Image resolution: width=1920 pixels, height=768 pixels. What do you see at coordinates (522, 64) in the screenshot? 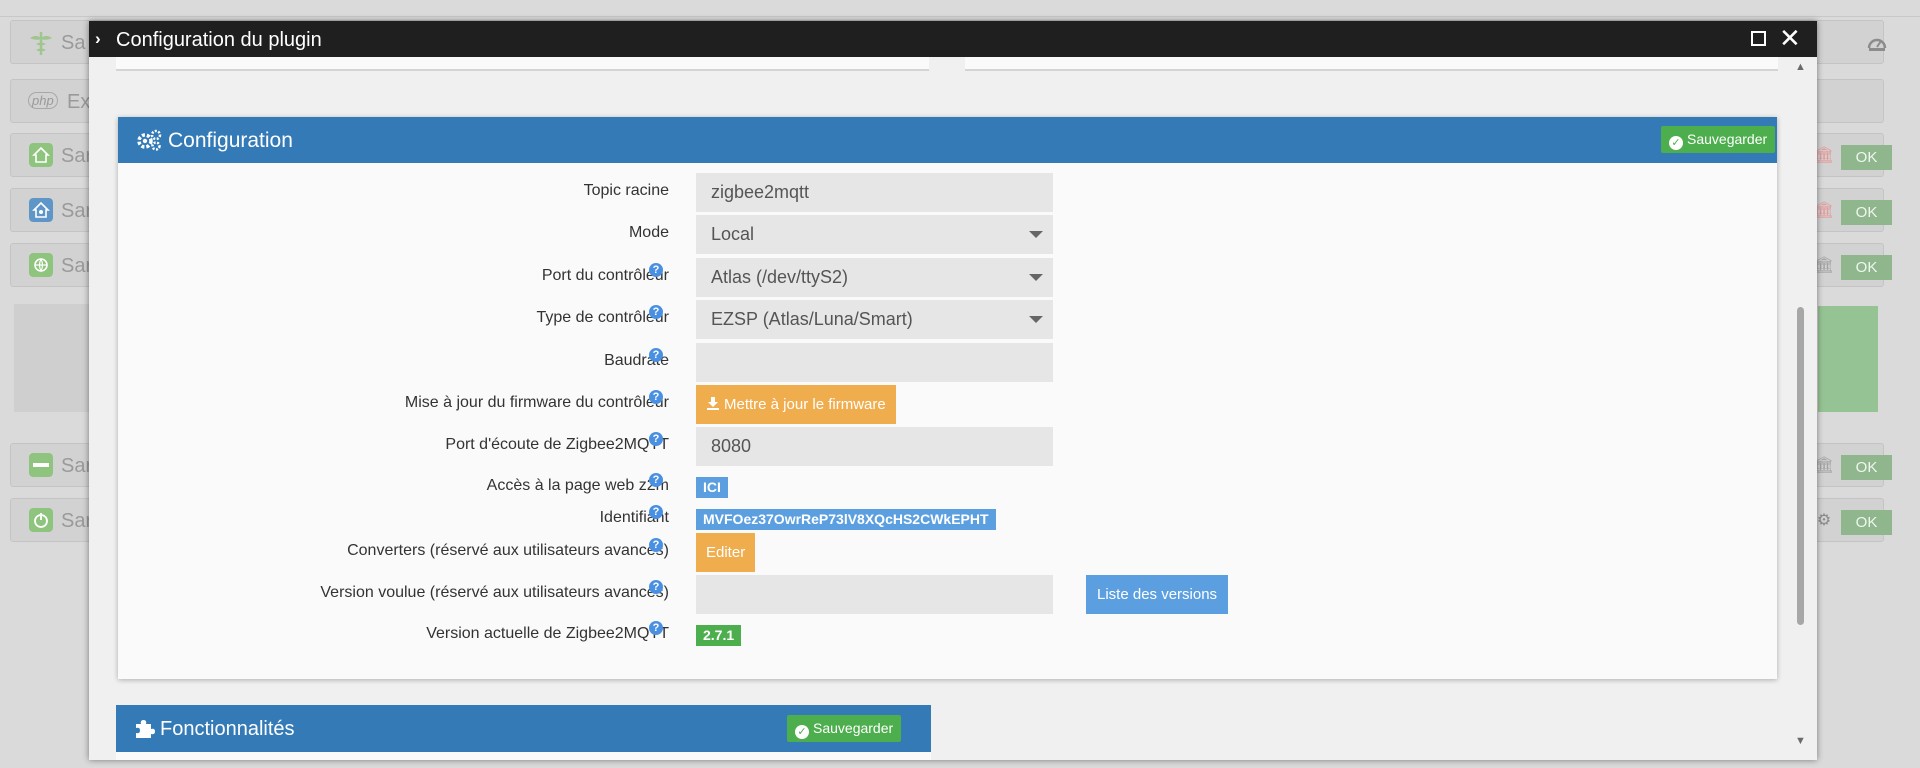
I see `top-card-left` at bounding box center [522, 64].